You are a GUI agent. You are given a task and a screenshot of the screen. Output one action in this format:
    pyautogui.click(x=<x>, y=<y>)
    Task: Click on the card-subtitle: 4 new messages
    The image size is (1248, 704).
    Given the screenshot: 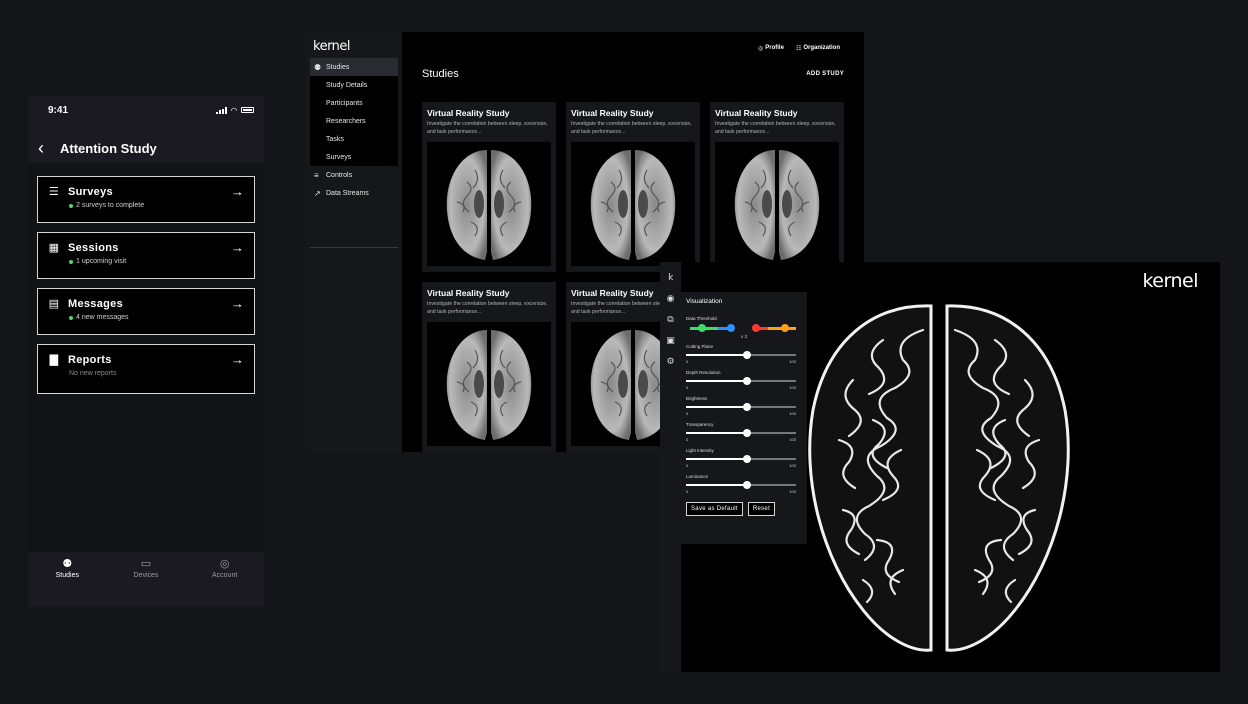 What is the action you would take?
    pyautogui.click(x=102, y=317)
    